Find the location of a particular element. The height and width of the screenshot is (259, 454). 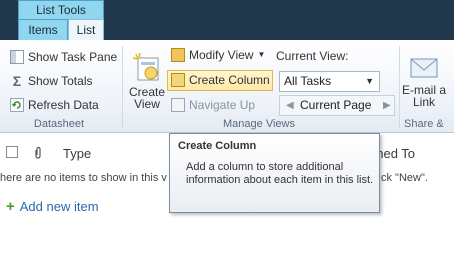

empty-list-message-tail: ck "New". is located at coordinates (404, 178).